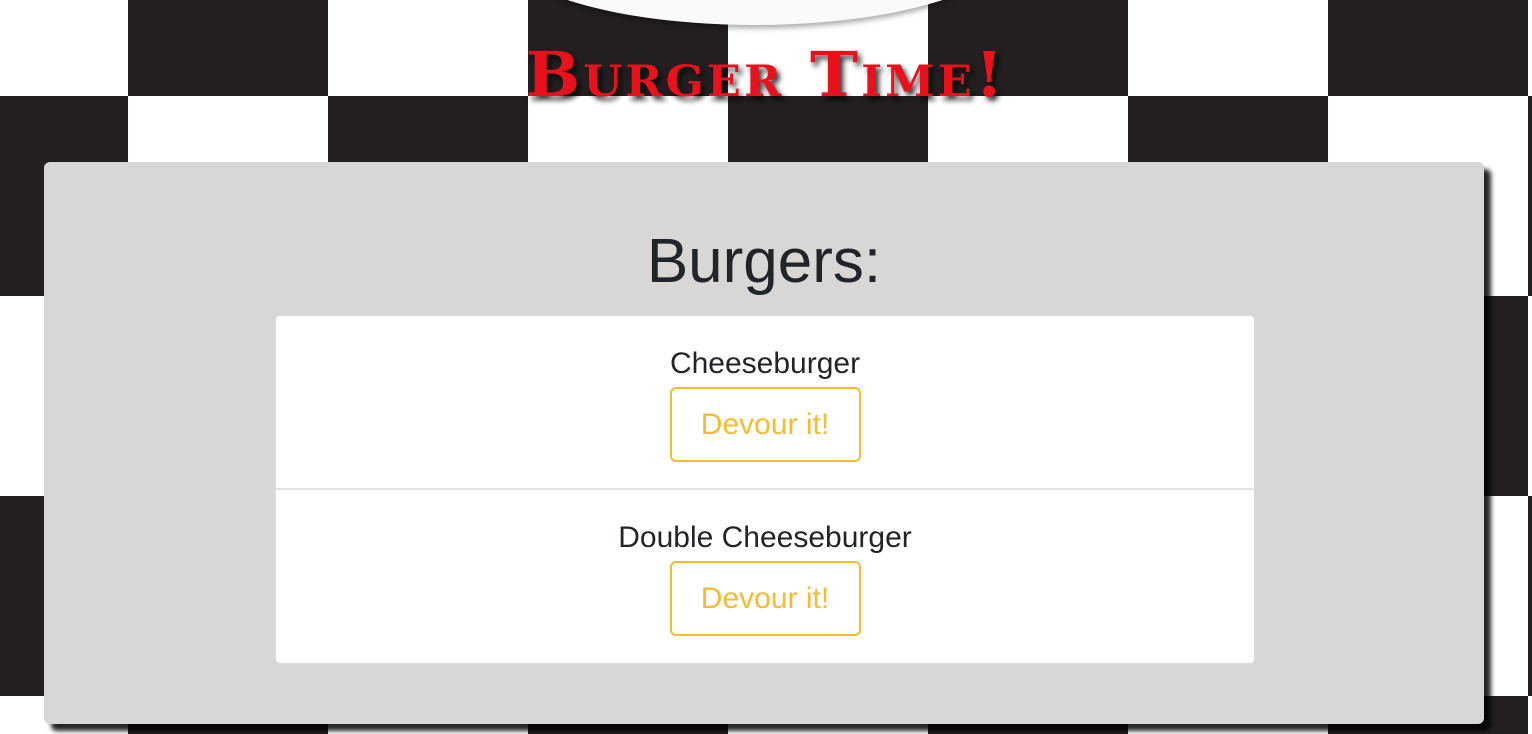  What do you see at coordinates (765, 363) in the screenshot?
I see `burger-name: Cheeseburger` at bounding box center [765, 363].